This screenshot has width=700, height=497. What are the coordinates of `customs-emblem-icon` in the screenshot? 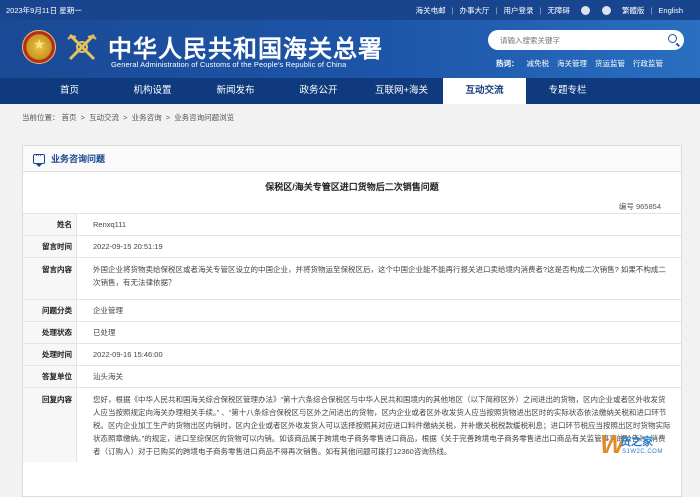 It's located at (82, 47).